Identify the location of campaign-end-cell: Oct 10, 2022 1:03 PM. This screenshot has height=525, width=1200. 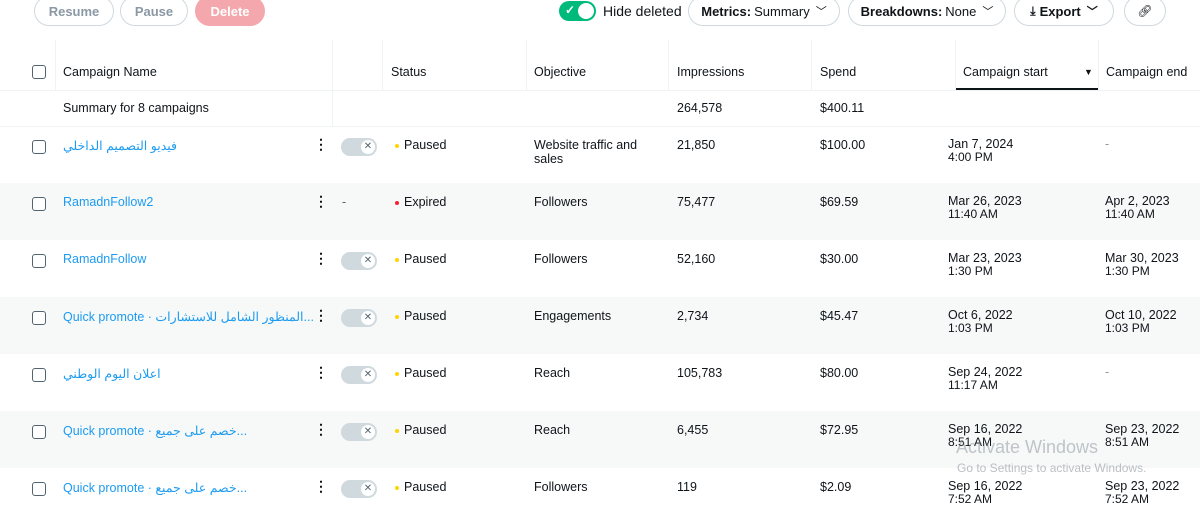
(1141, 322).